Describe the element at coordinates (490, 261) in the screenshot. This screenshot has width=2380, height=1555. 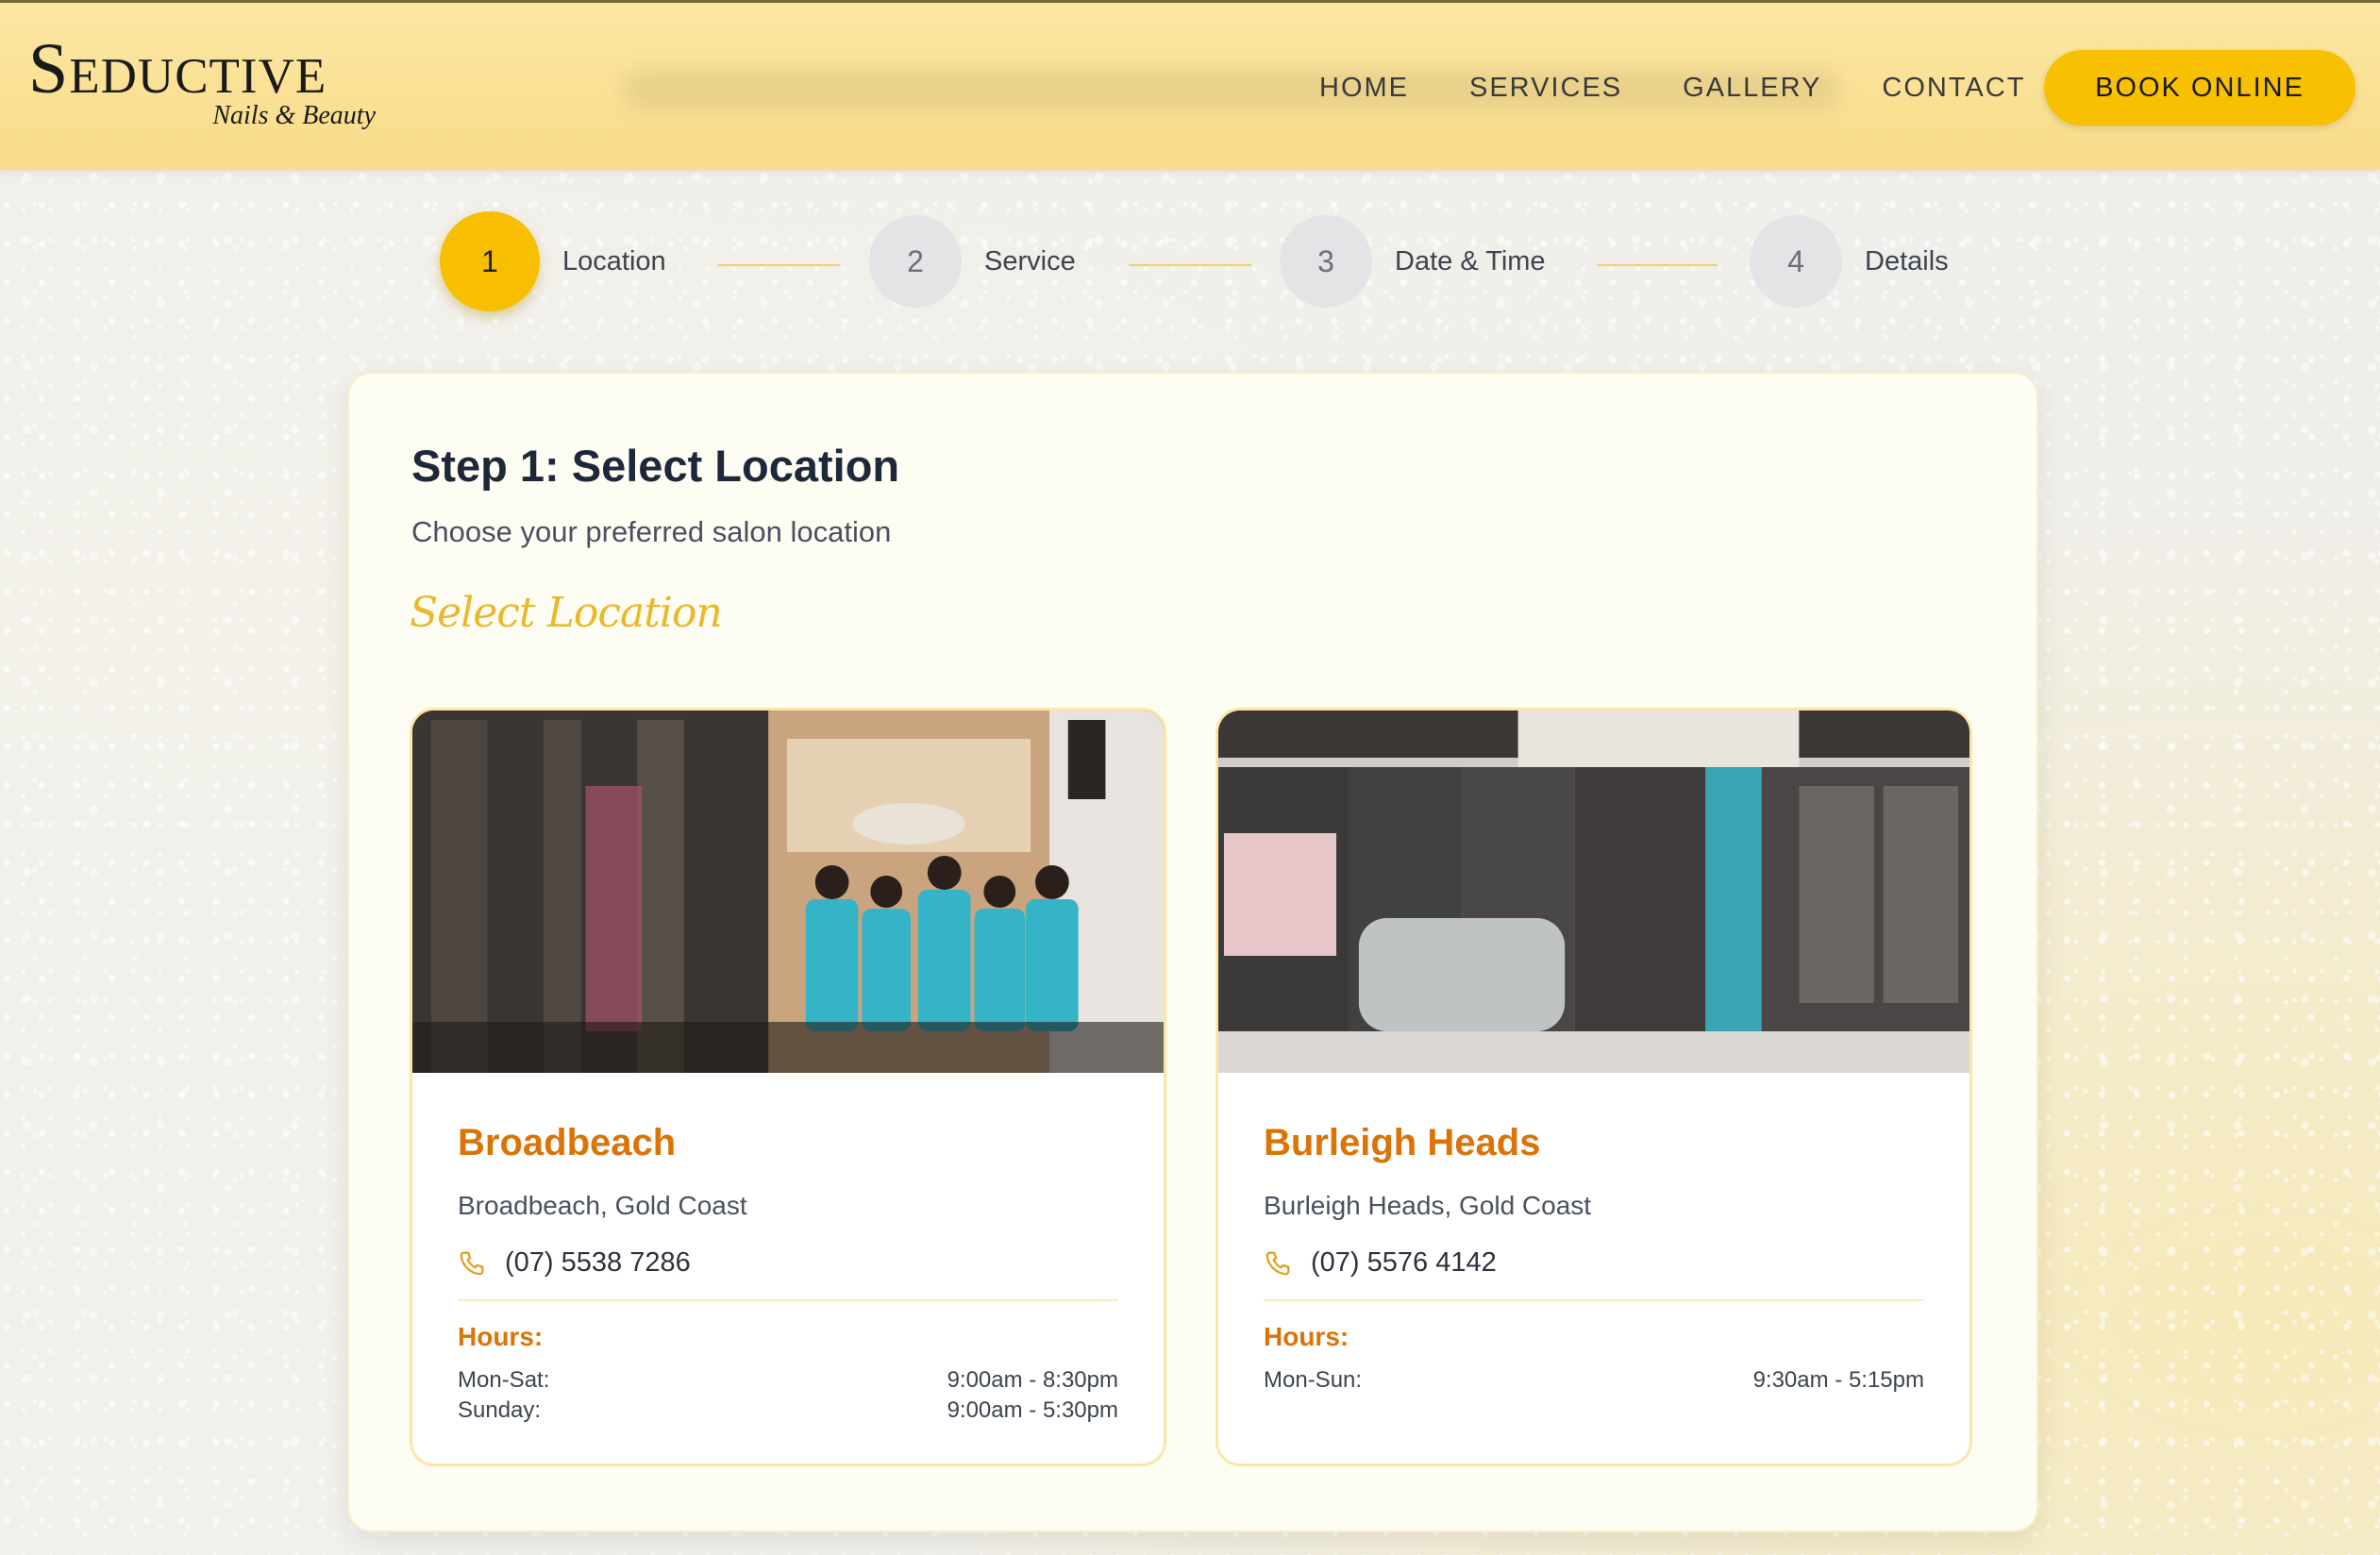
I see `step-number: 1` at that location.